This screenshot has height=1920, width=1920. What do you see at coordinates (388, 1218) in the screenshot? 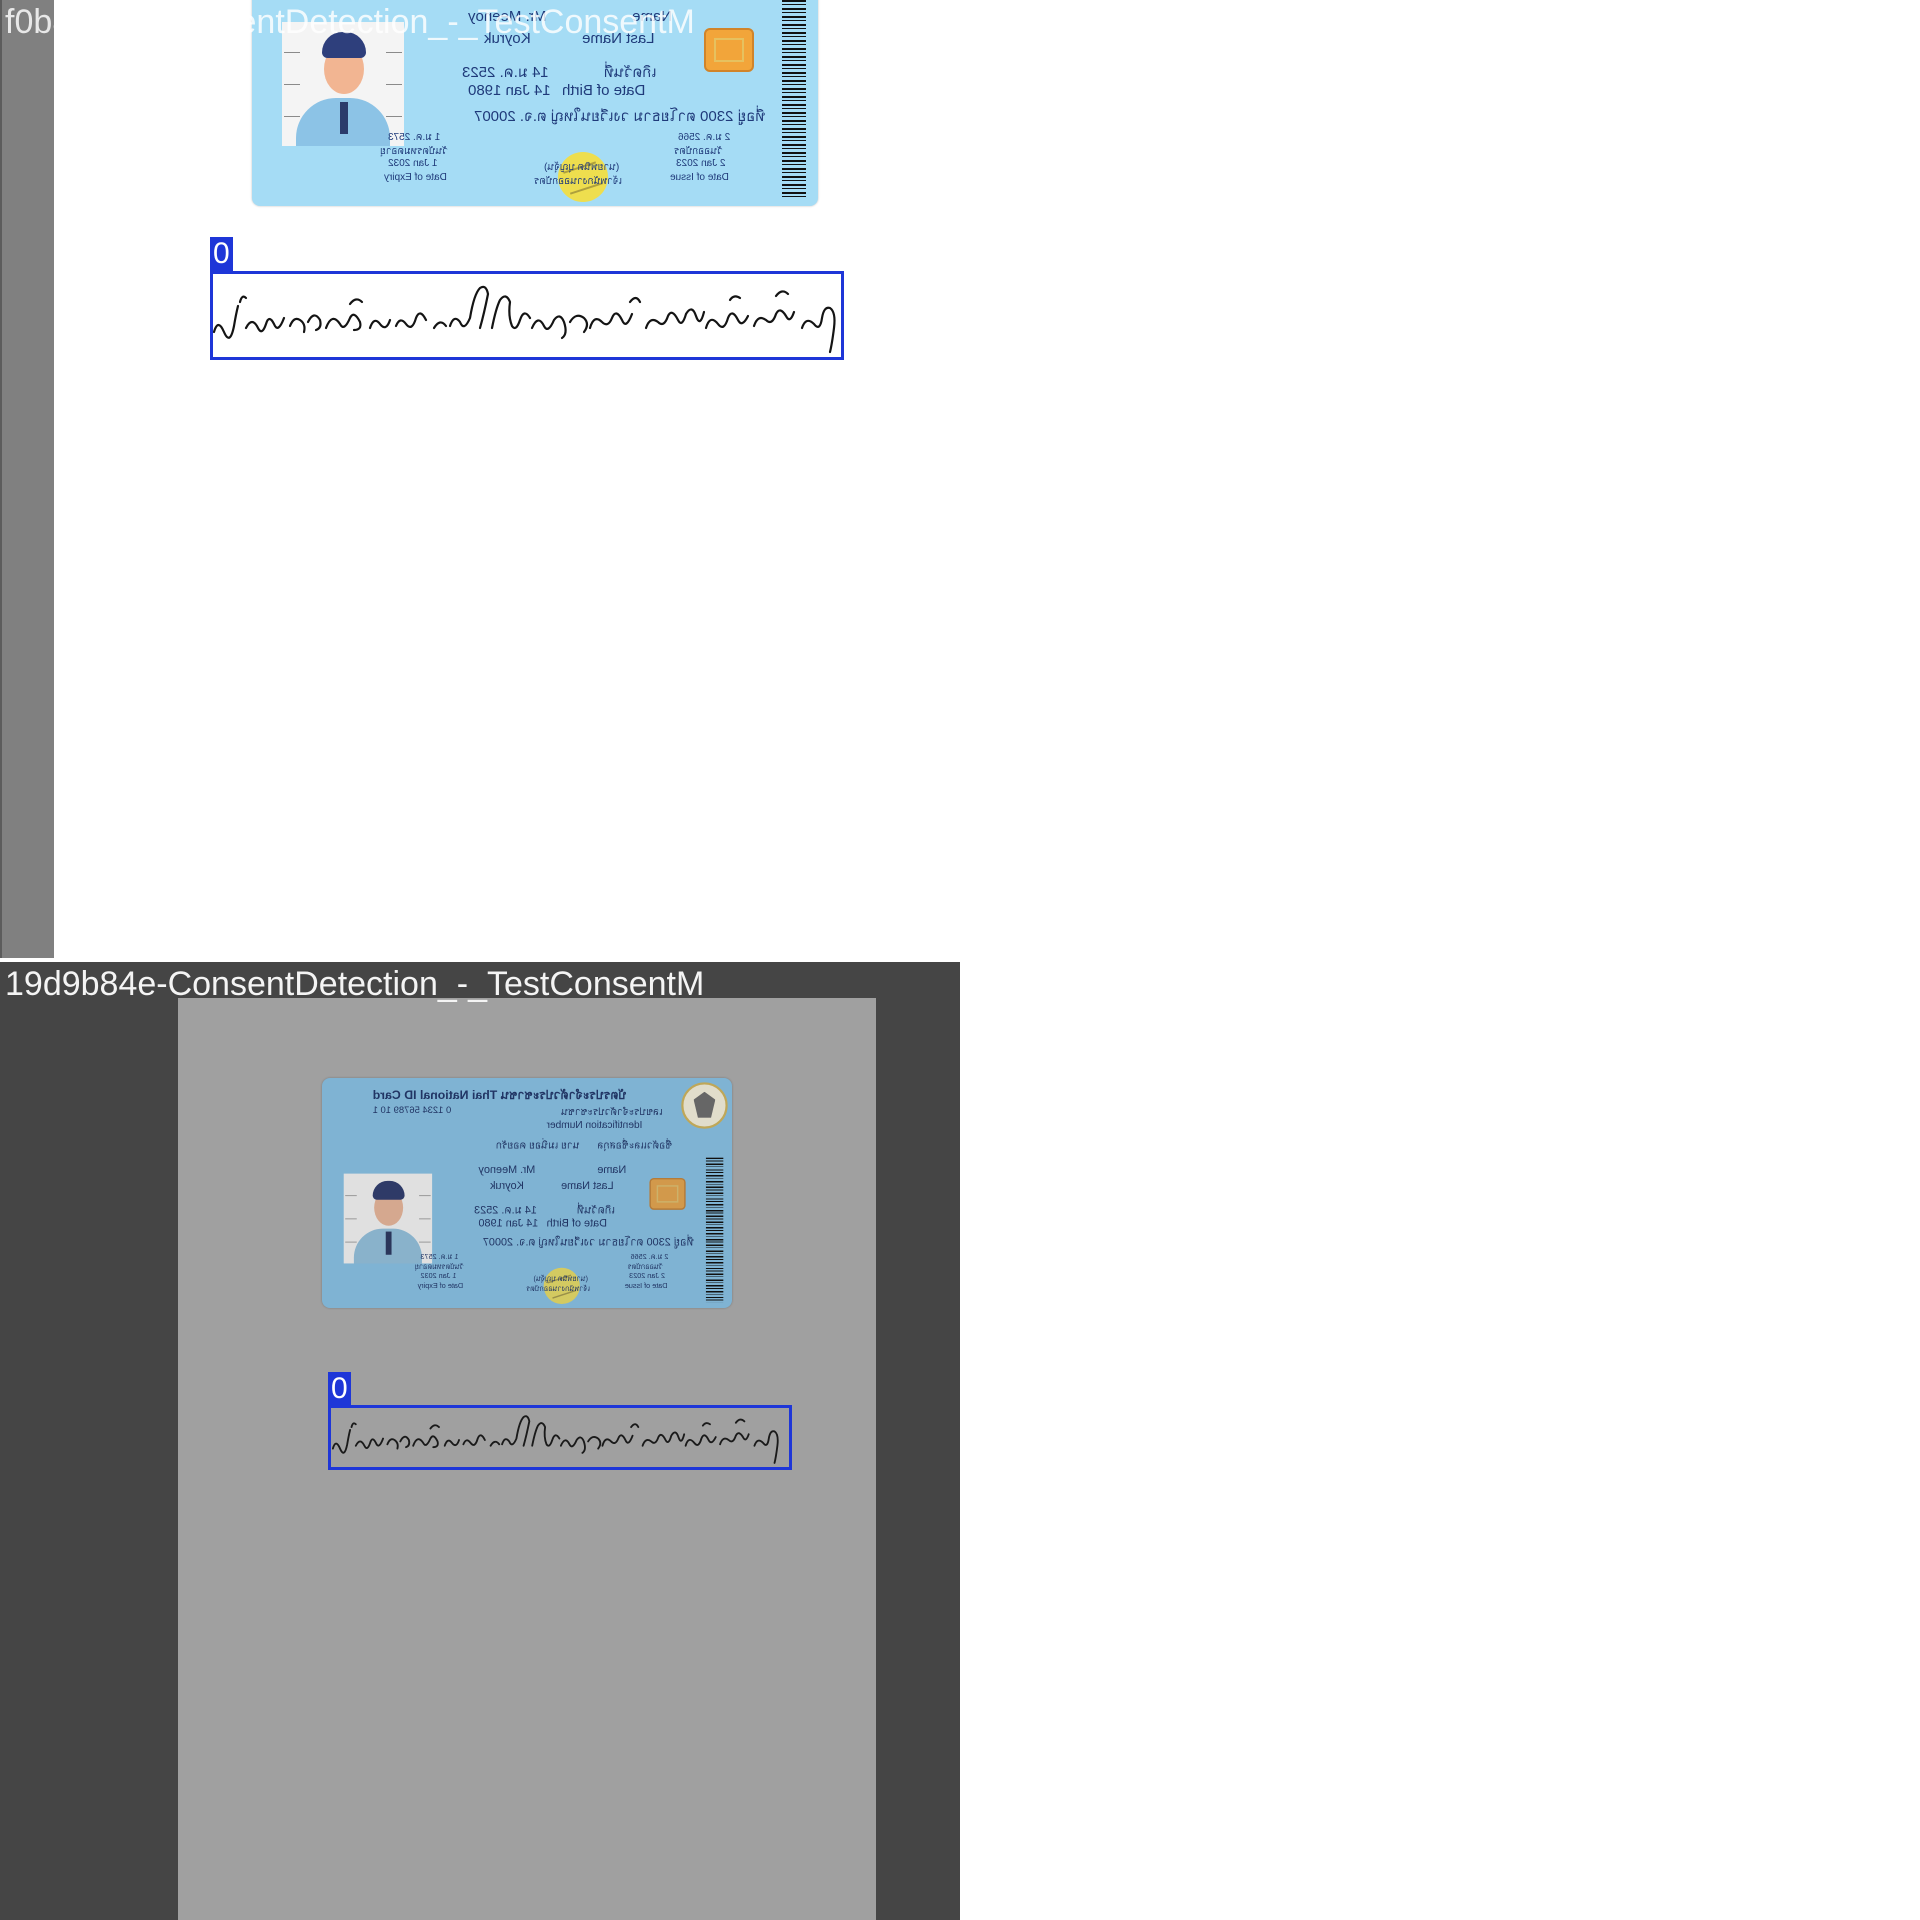
I see `card-photo` at bounding box center [388, 1218].